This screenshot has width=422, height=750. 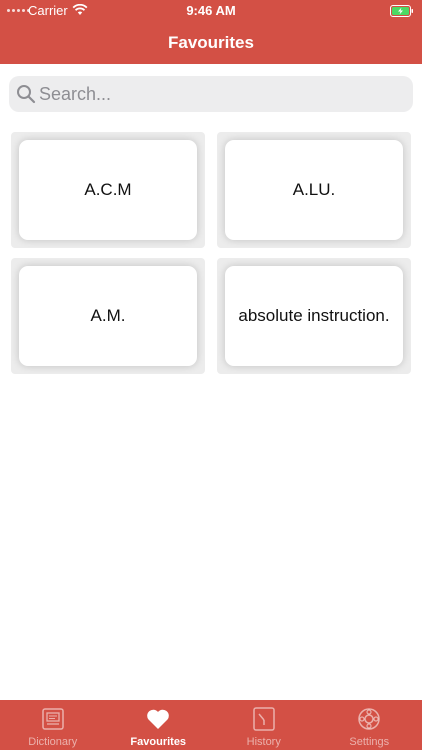 I want to click on favourite-term: A.M., so click(x=108, y=315).